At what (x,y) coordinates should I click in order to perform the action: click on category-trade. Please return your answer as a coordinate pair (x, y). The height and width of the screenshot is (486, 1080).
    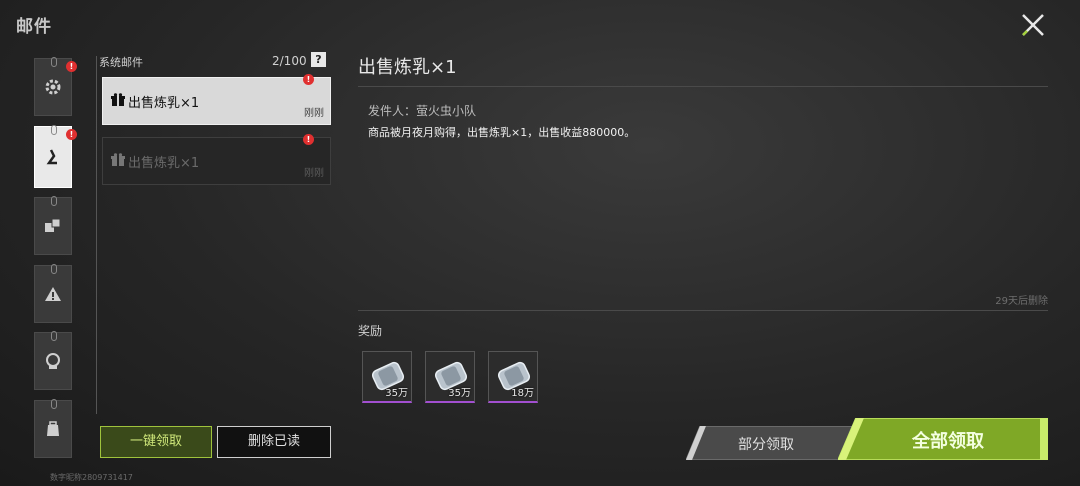
    Looking at the image, I should click on (53, 225).